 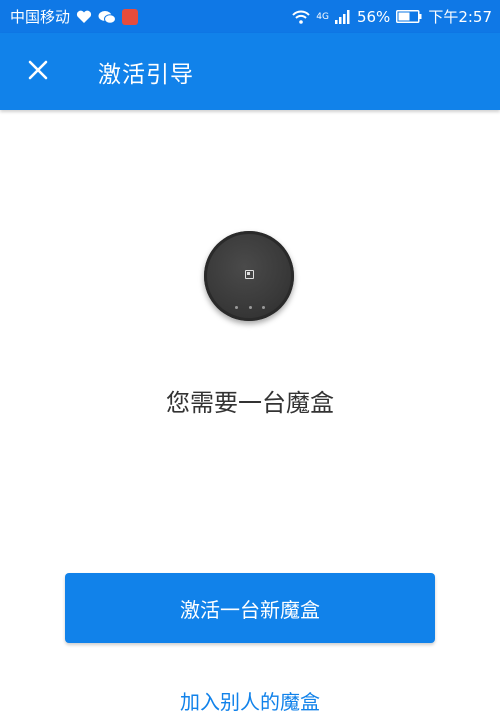 I want to click on battery-percent: 56%, so click(x=373, y=16).